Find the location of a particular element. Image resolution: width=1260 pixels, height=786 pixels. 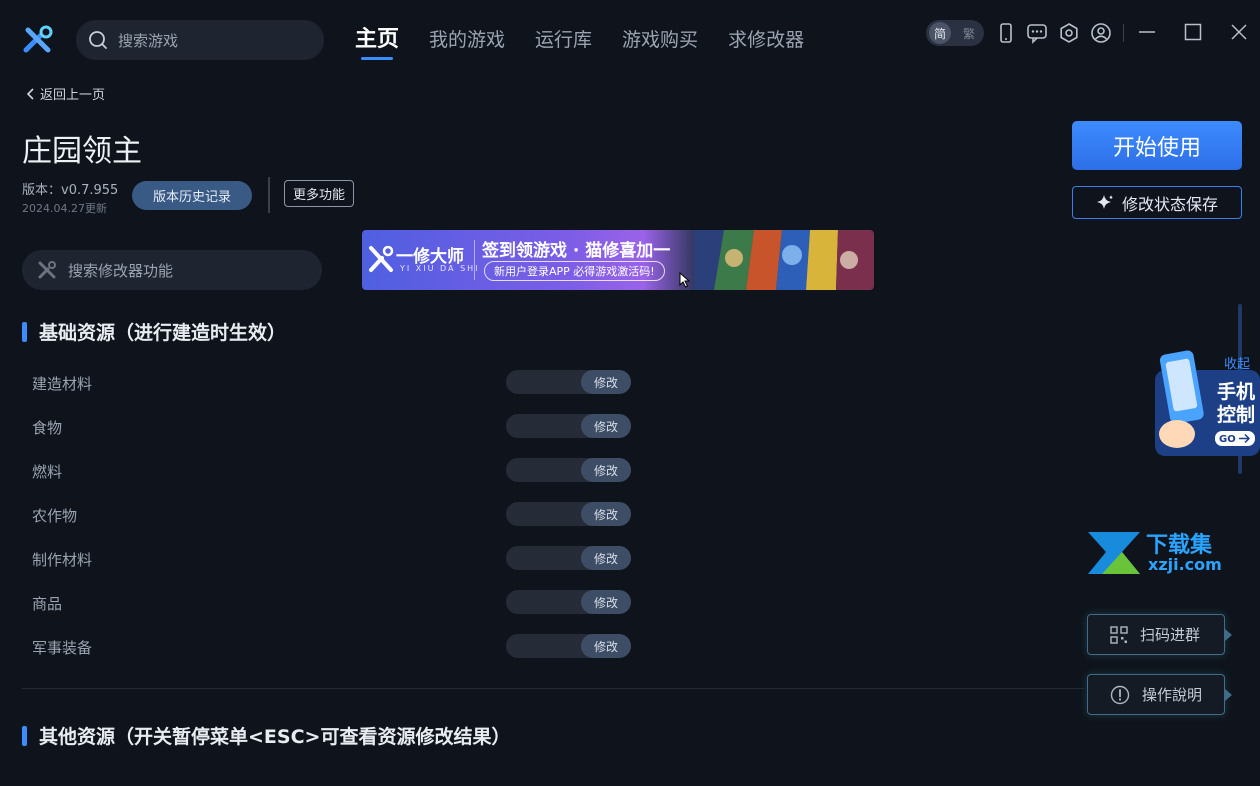

start-button: 开始使用 is located at coordinates (1157, 145).